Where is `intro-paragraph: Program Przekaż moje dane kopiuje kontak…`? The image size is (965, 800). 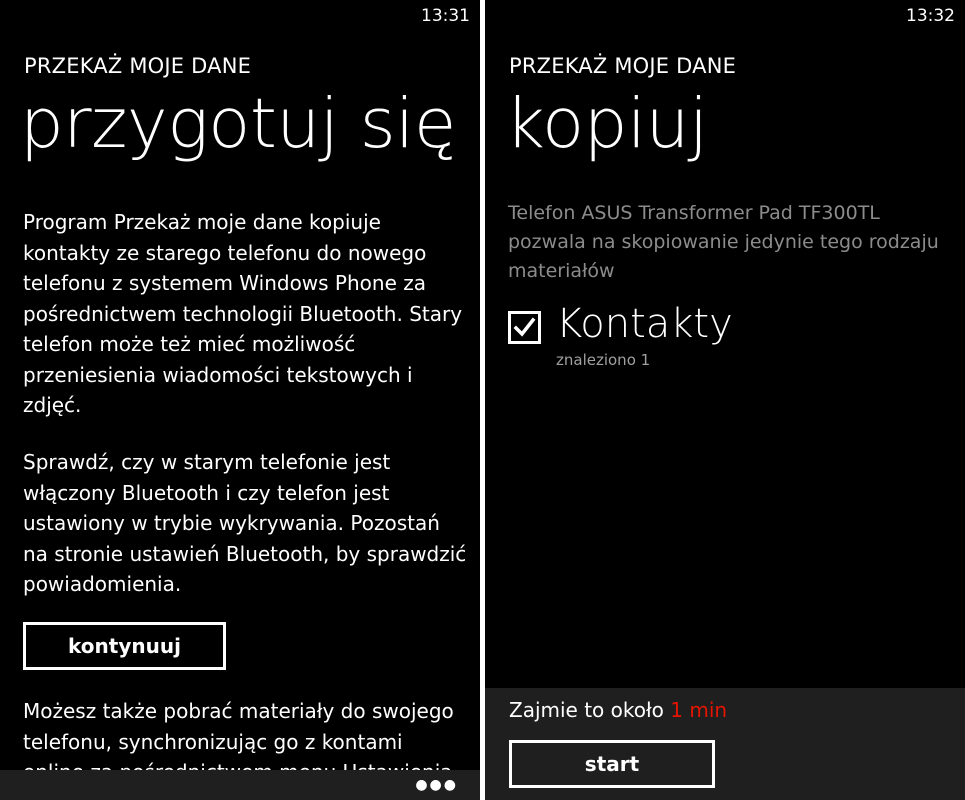
intro-paragraph: Program Przekaż moje dane kopiuje kontak… is located at coordinates (243, 313).